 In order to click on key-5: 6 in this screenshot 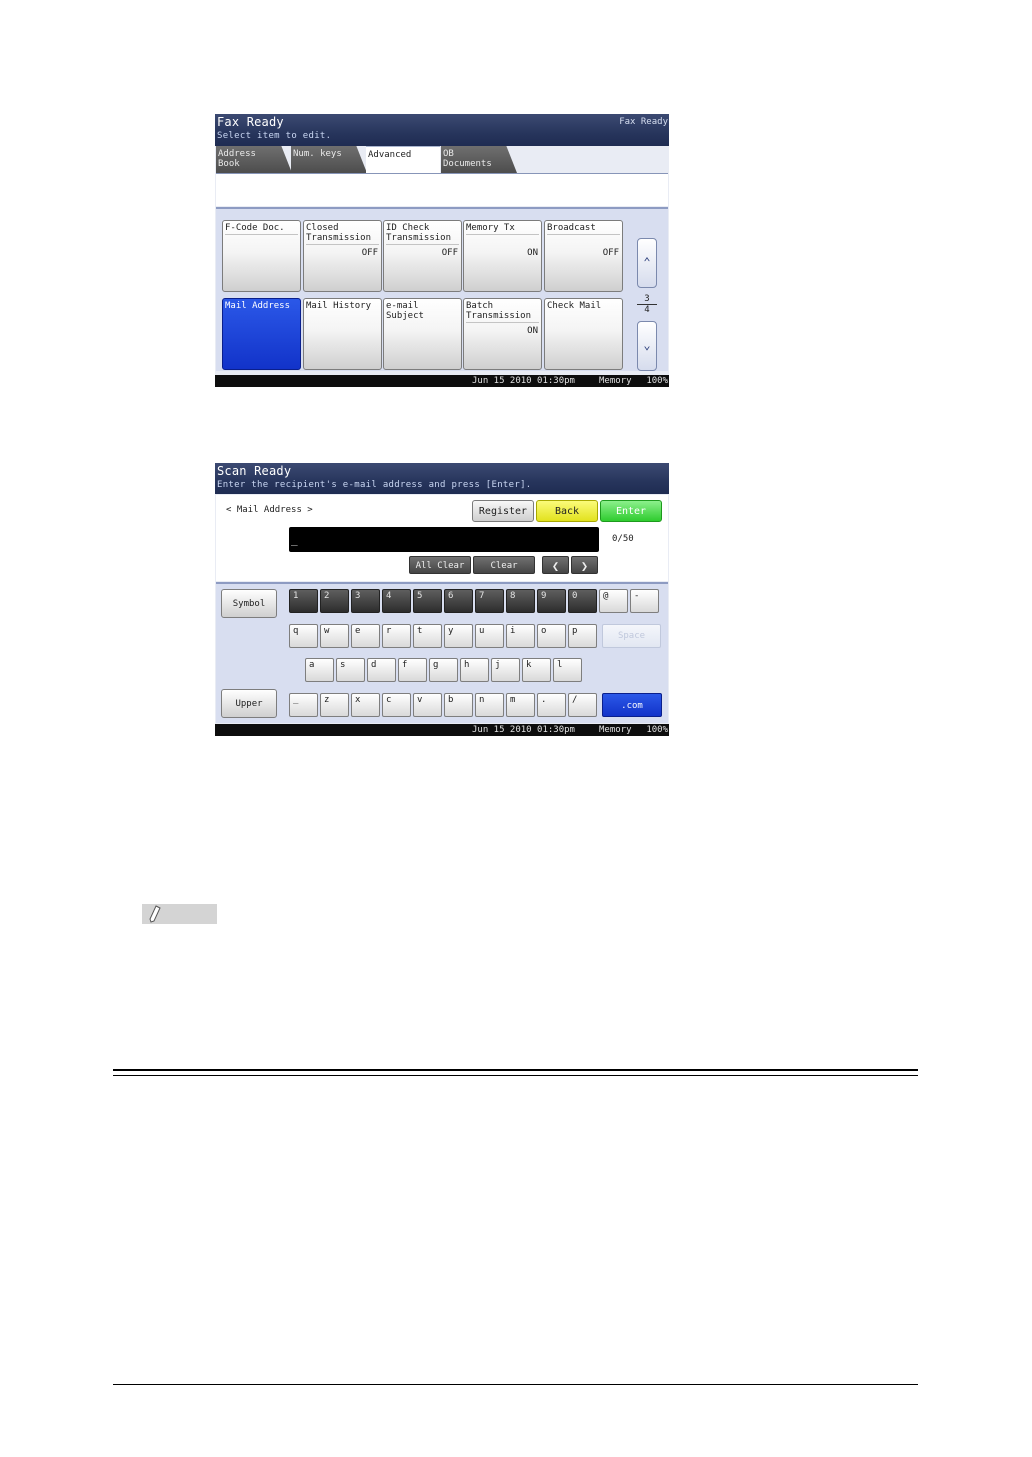, I will do `click(458, 601)`.